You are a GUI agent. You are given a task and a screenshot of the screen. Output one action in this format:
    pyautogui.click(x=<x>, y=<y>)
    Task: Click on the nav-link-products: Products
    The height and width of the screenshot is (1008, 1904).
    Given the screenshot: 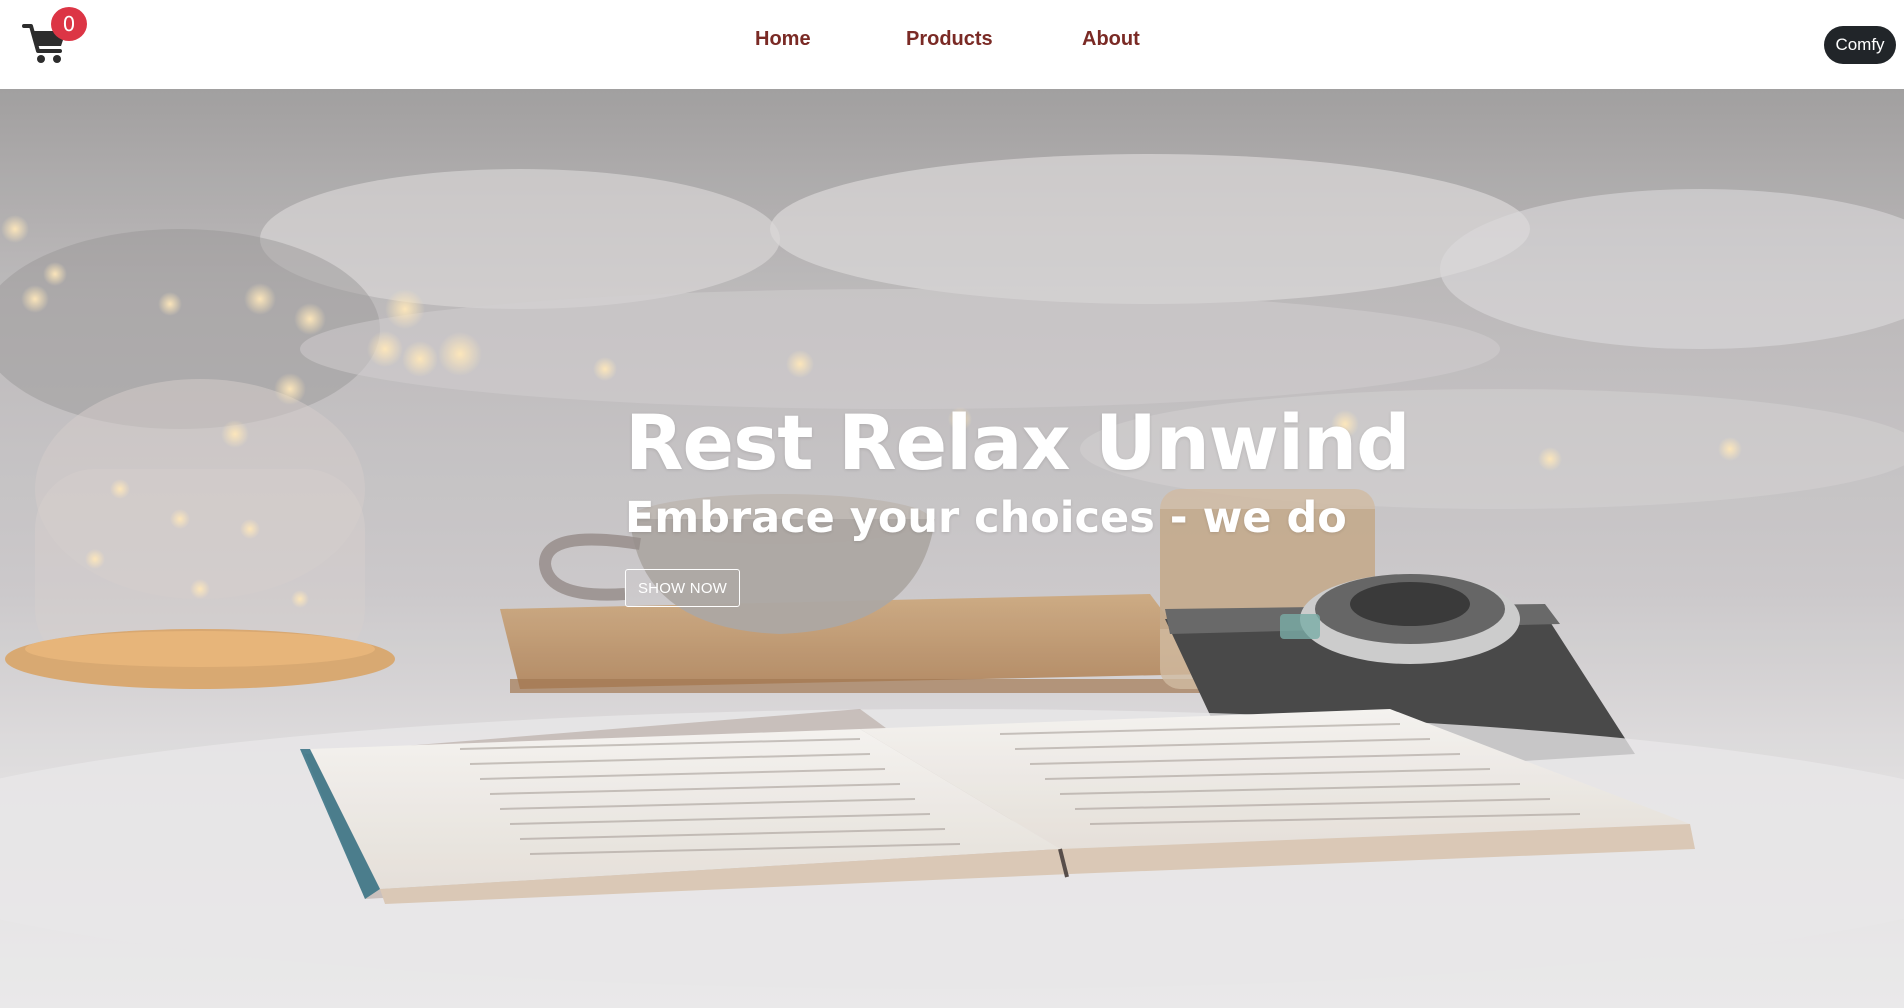 What is the action you would take?
    pyautogui.click(x=949, y=39)
    